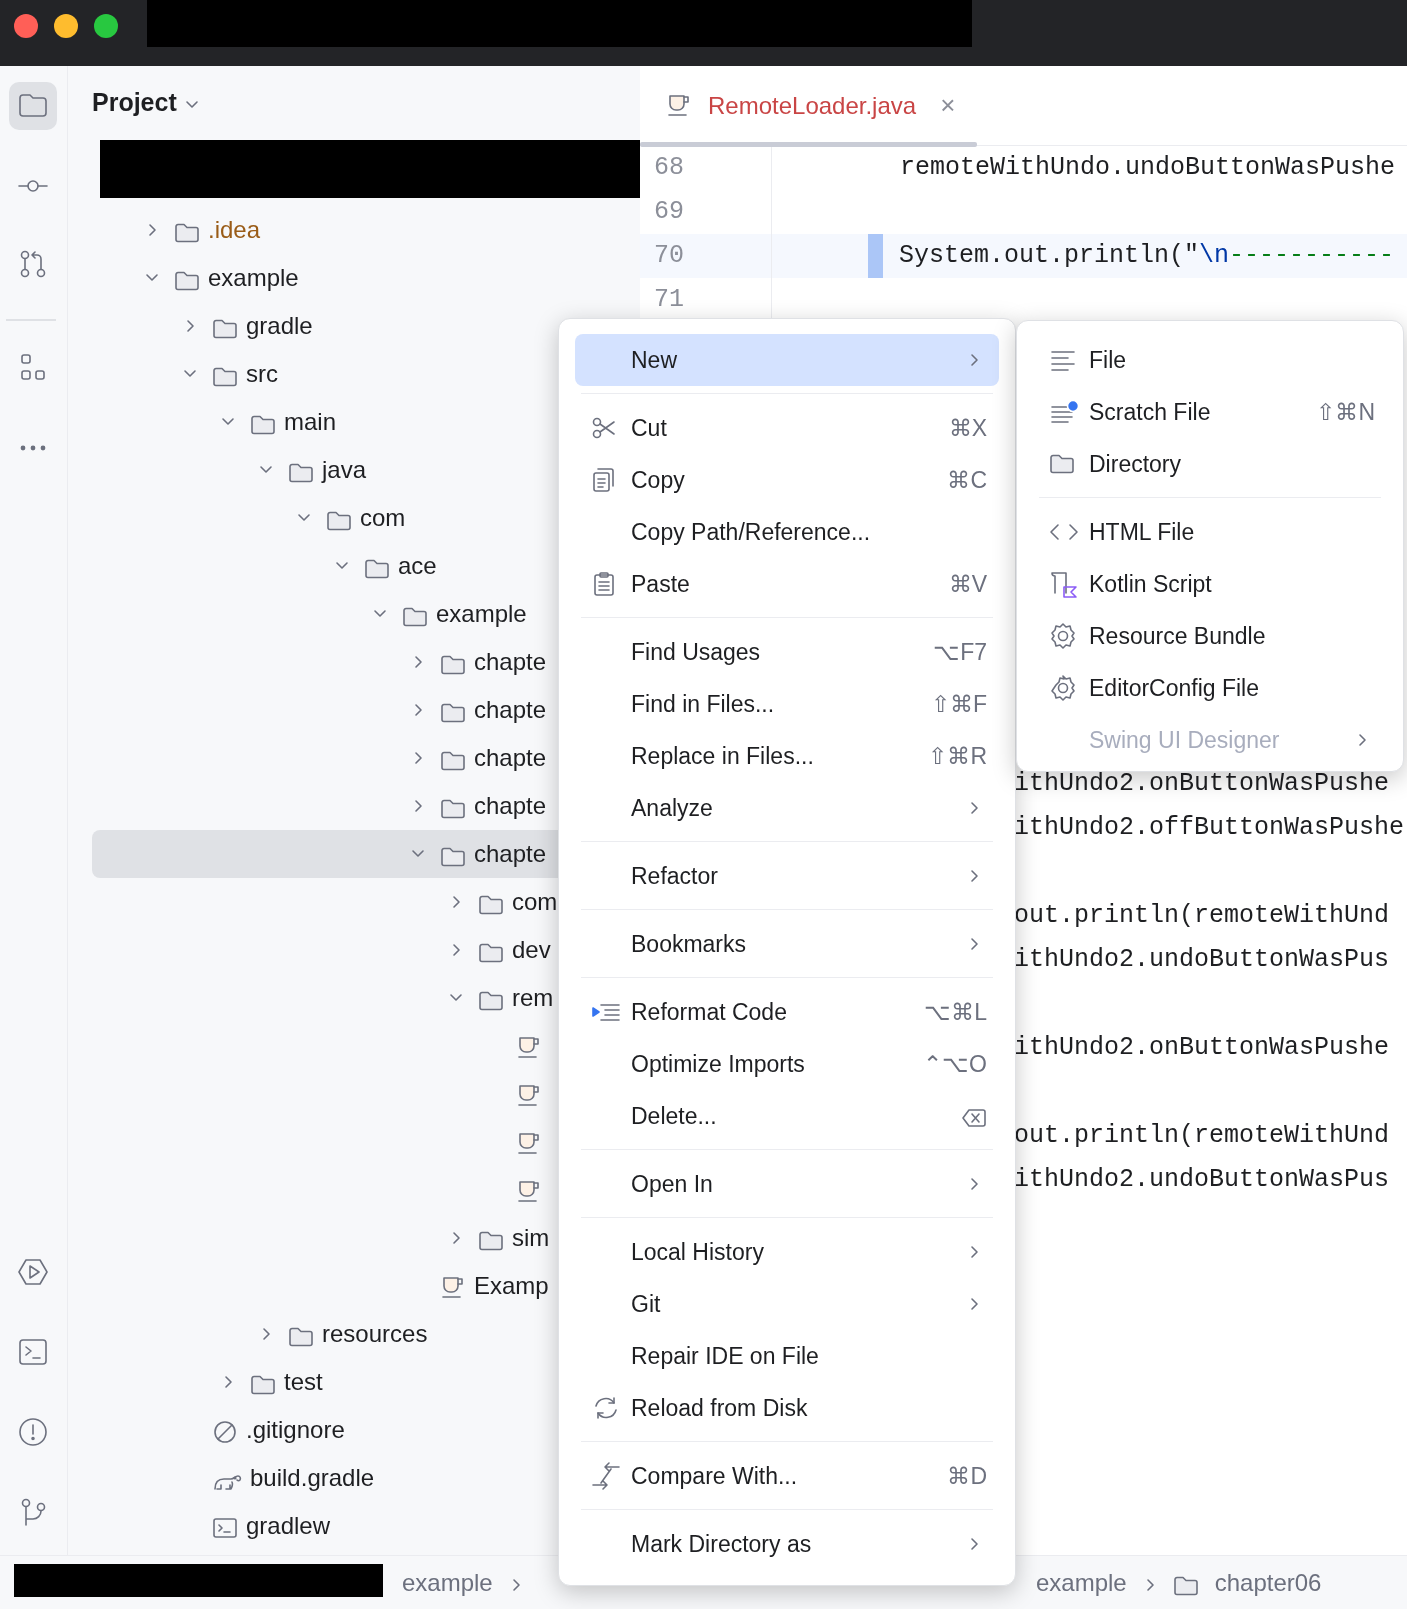  Describe the element at coordinates (1064, 412) in the screenshot. I see `scratch-file-icon` at that location.